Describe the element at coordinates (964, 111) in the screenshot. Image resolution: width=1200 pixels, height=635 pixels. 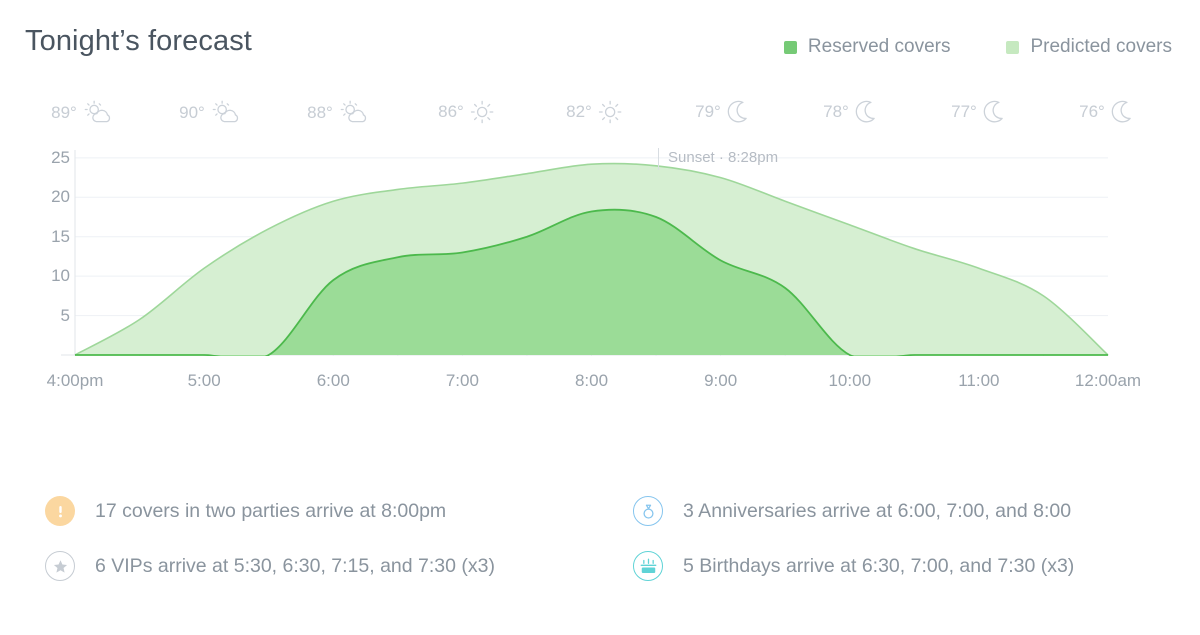
I see `weather-temp: 77°` at that location.